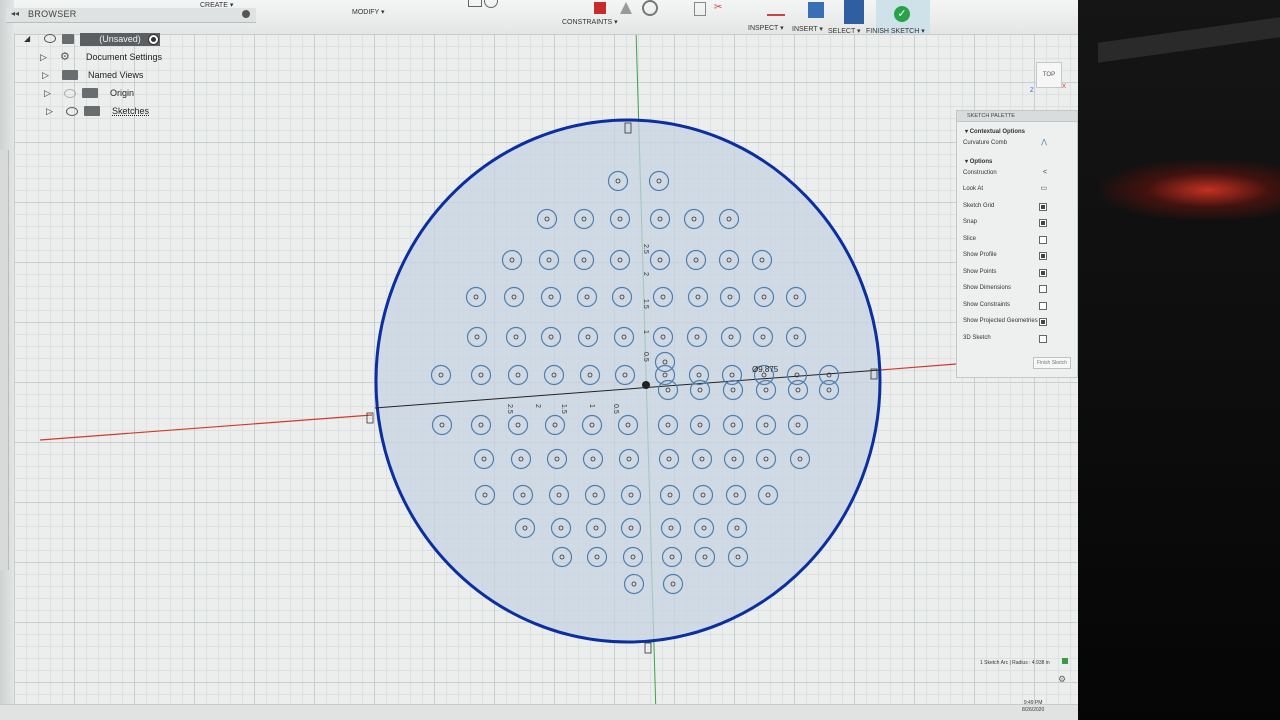 This screenshot has width=1280, height=720. What do you see at coordinates (539, 712) in the screenshot?
I see `windows-taskbar` at bounding box center [539, 712].